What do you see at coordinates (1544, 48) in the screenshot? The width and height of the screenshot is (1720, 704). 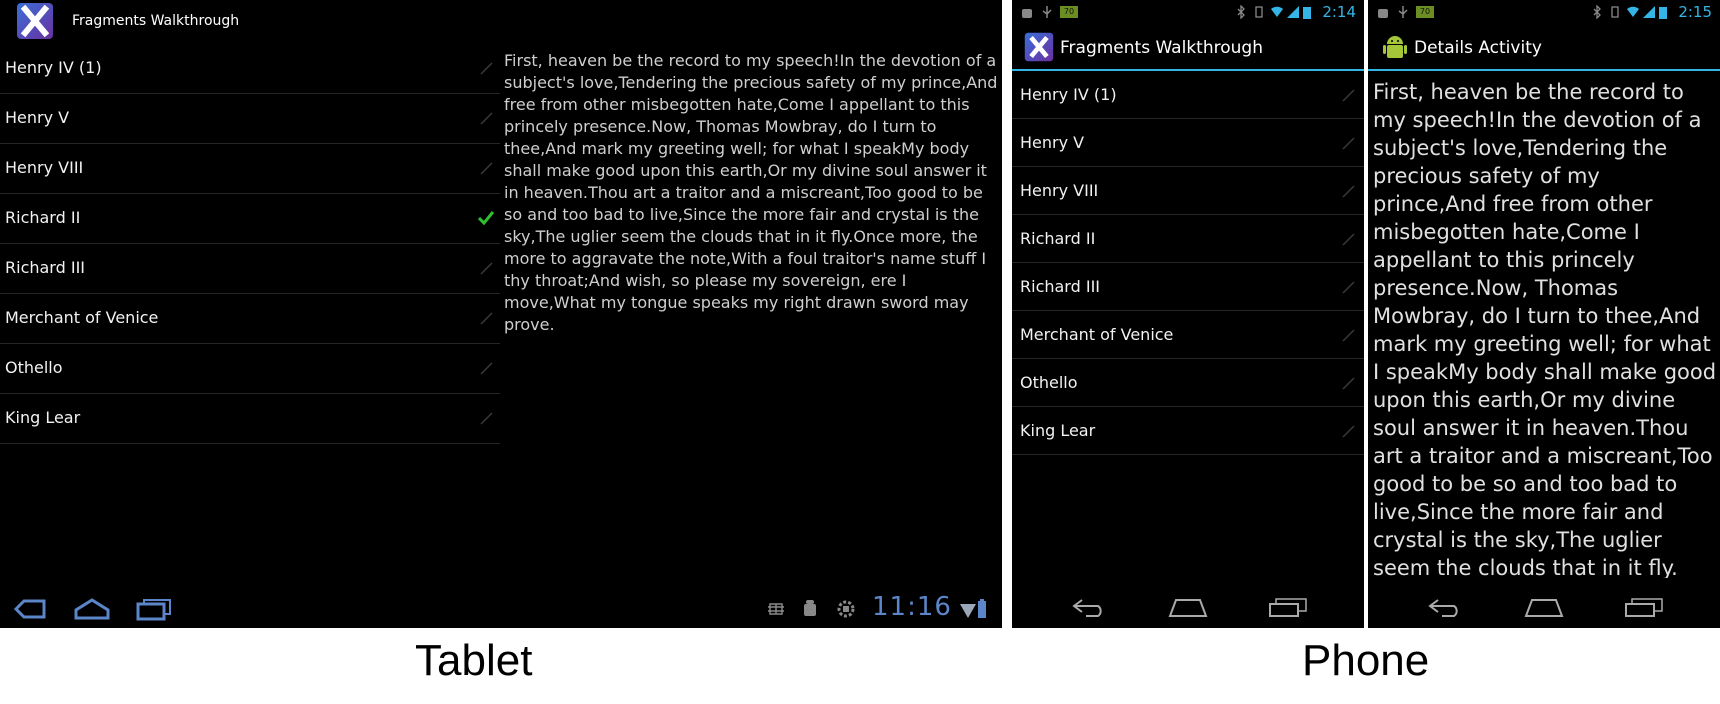 I see `phone-action-bar: Details Activity` at bounding box center [1544, 48].